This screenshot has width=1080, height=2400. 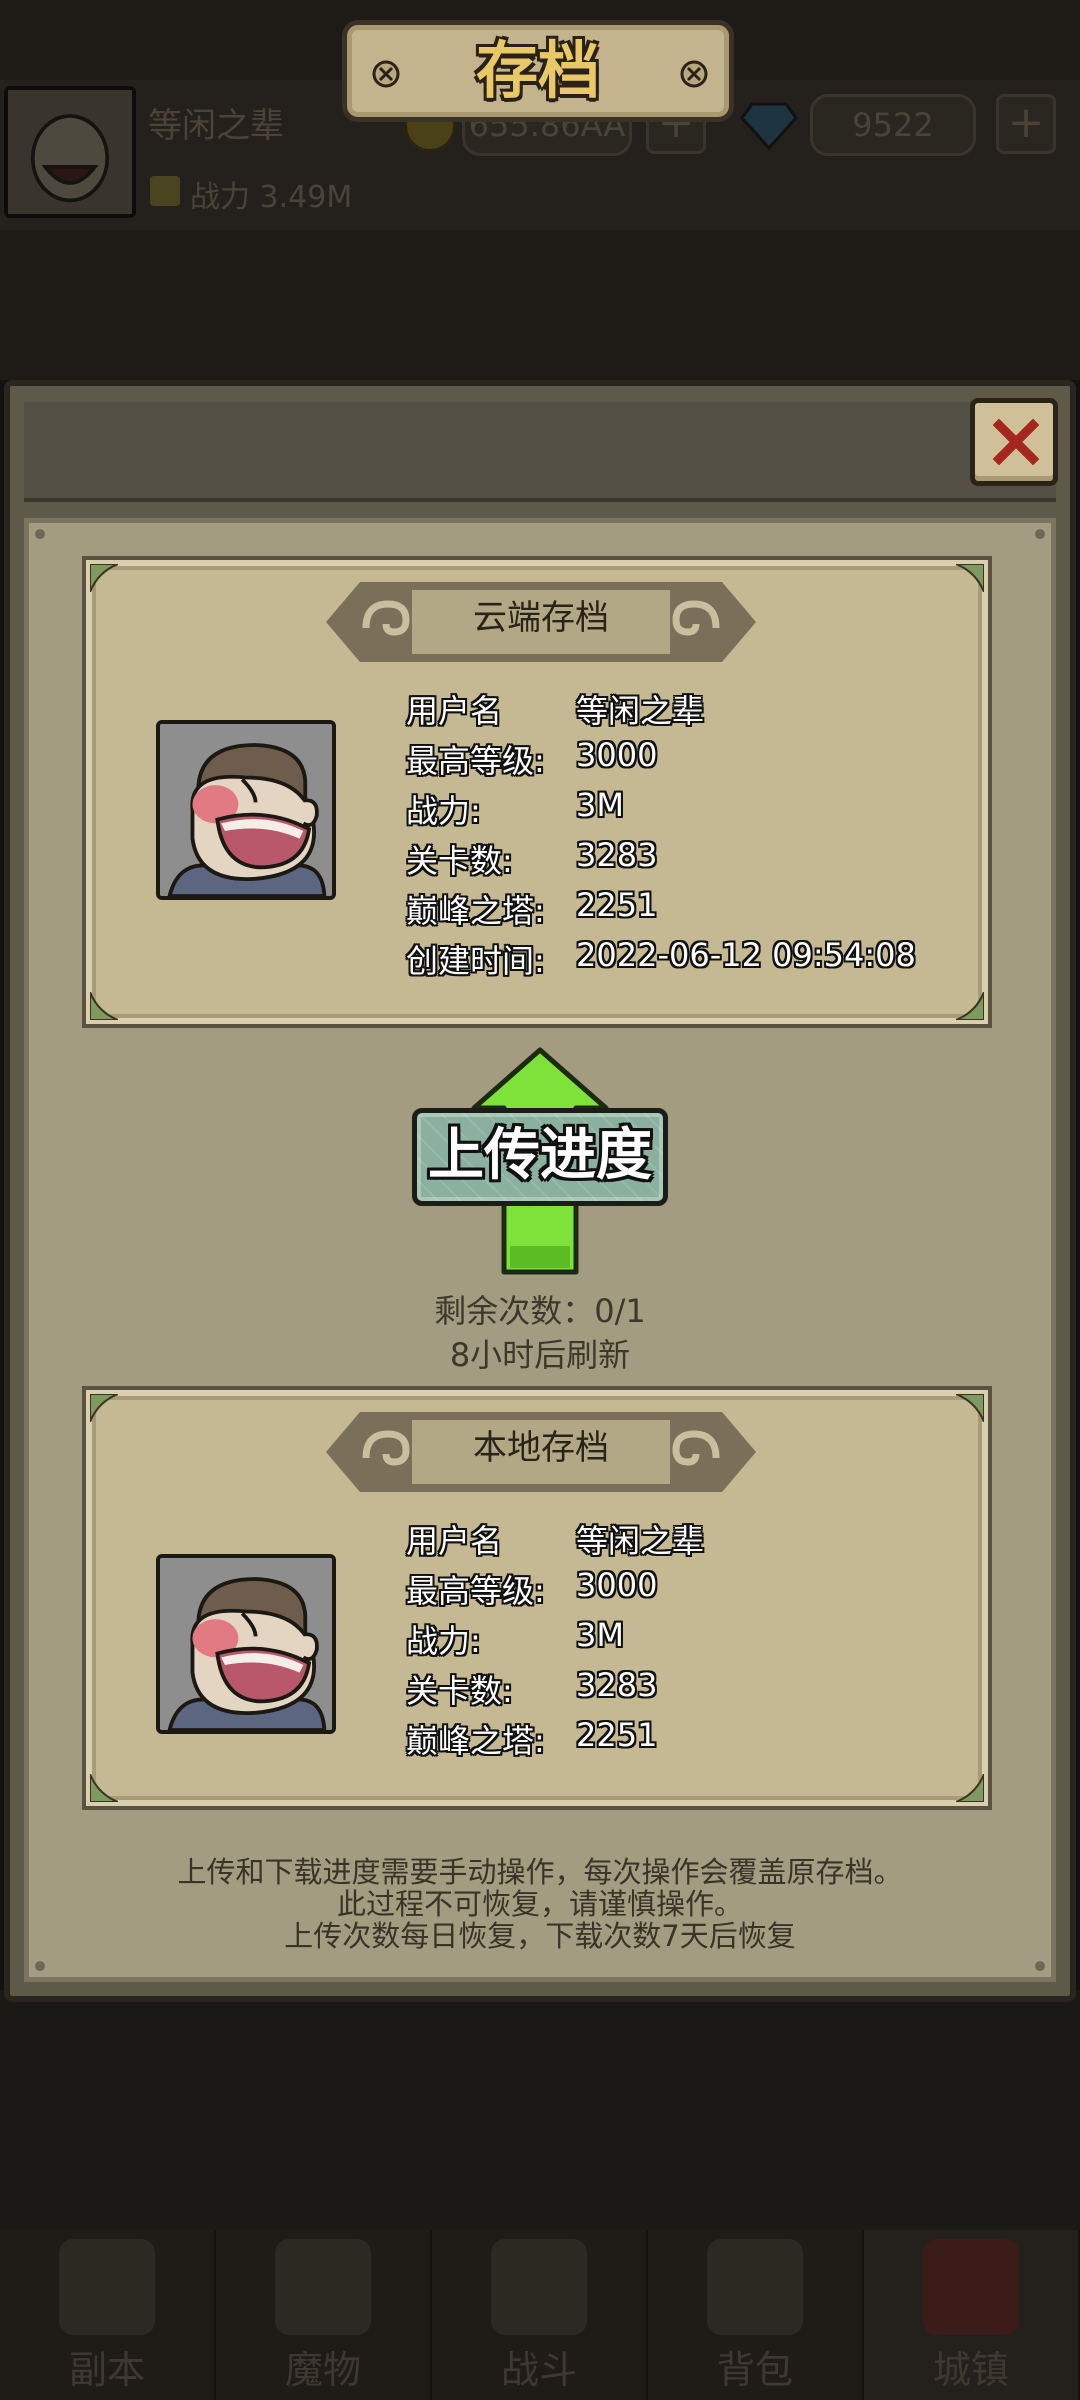 I want to click on backpack-icon, so click(x=755, y=2287).